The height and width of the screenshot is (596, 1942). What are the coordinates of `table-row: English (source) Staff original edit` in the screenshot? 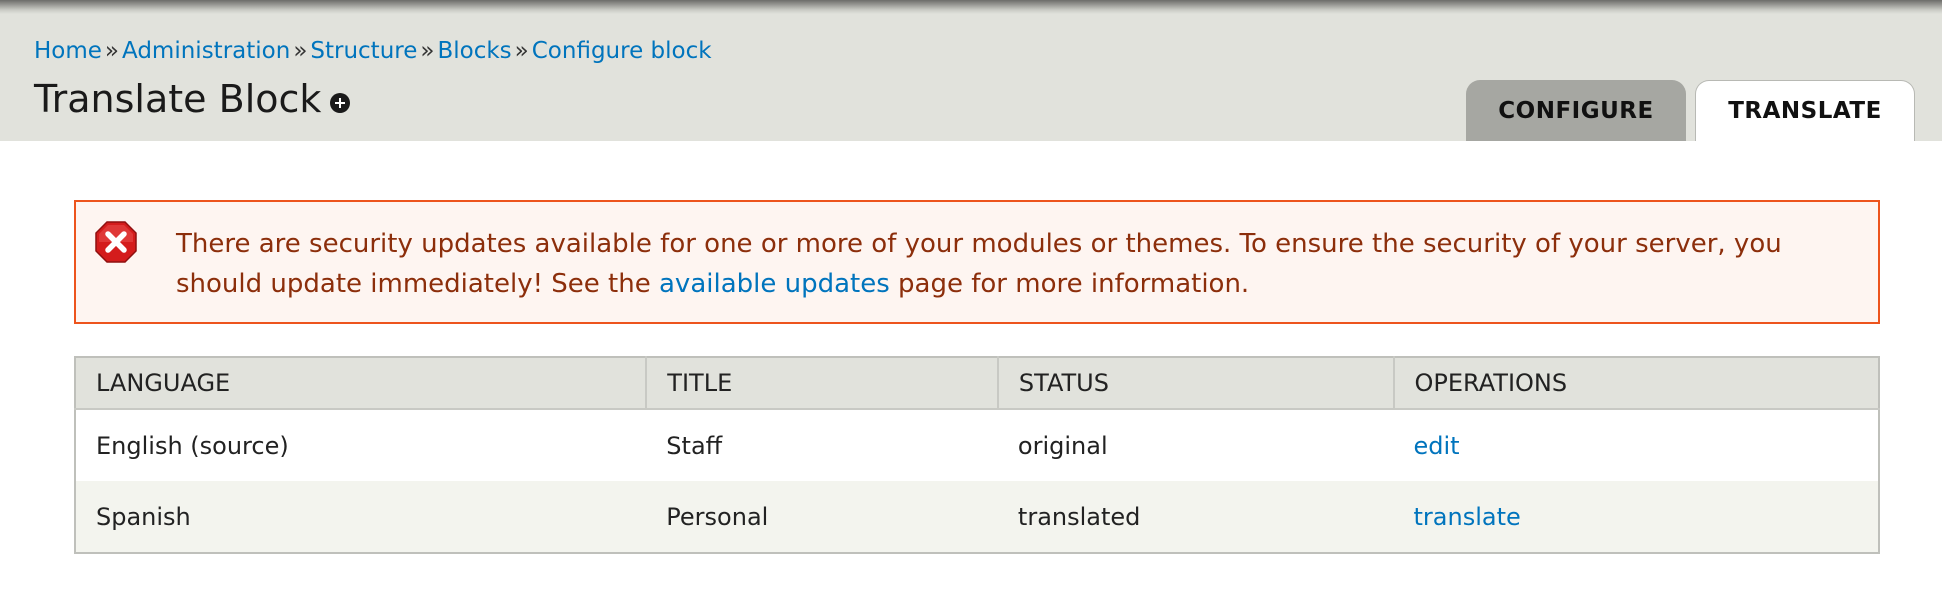 It's located at (977, 445).